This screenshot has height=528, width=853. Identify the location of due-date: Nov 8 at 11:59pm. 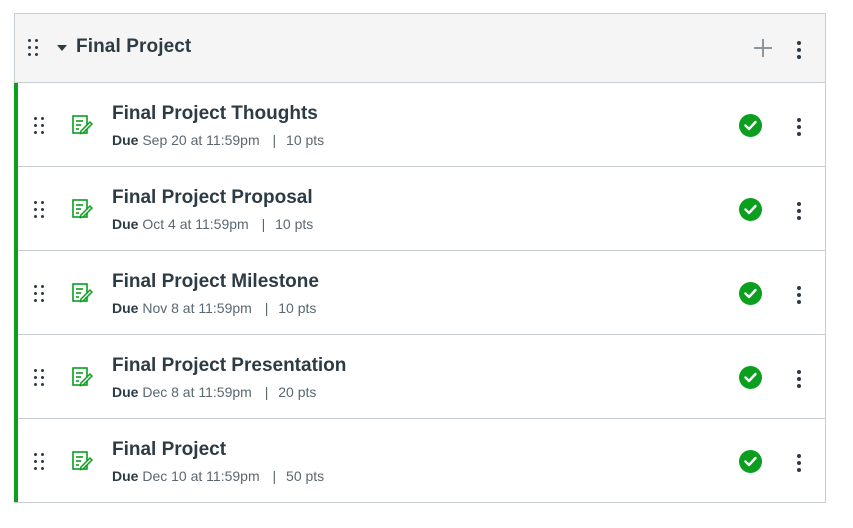
(197, 308).